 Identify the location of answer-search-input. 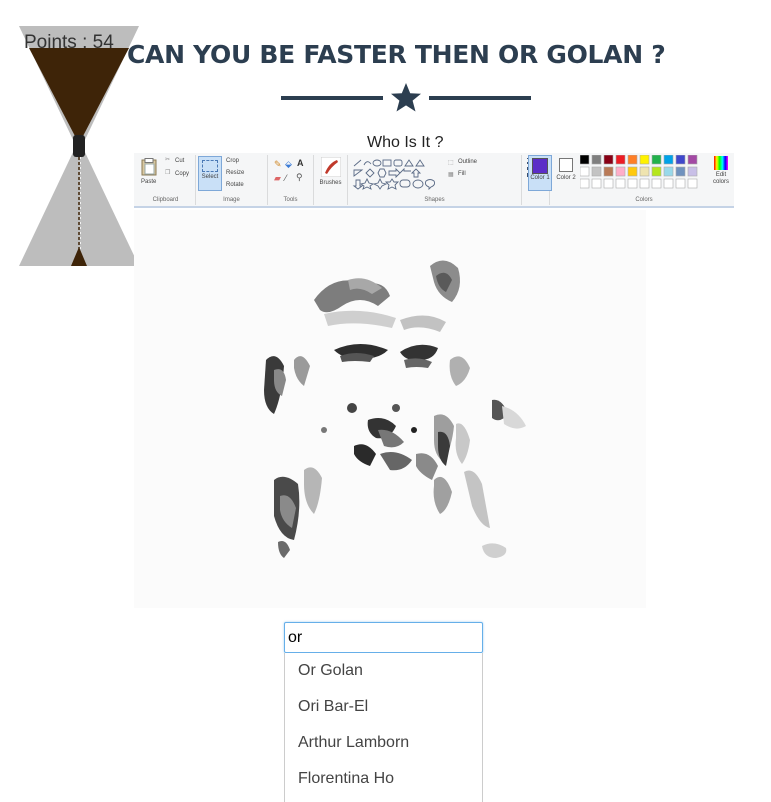
(383, 637).